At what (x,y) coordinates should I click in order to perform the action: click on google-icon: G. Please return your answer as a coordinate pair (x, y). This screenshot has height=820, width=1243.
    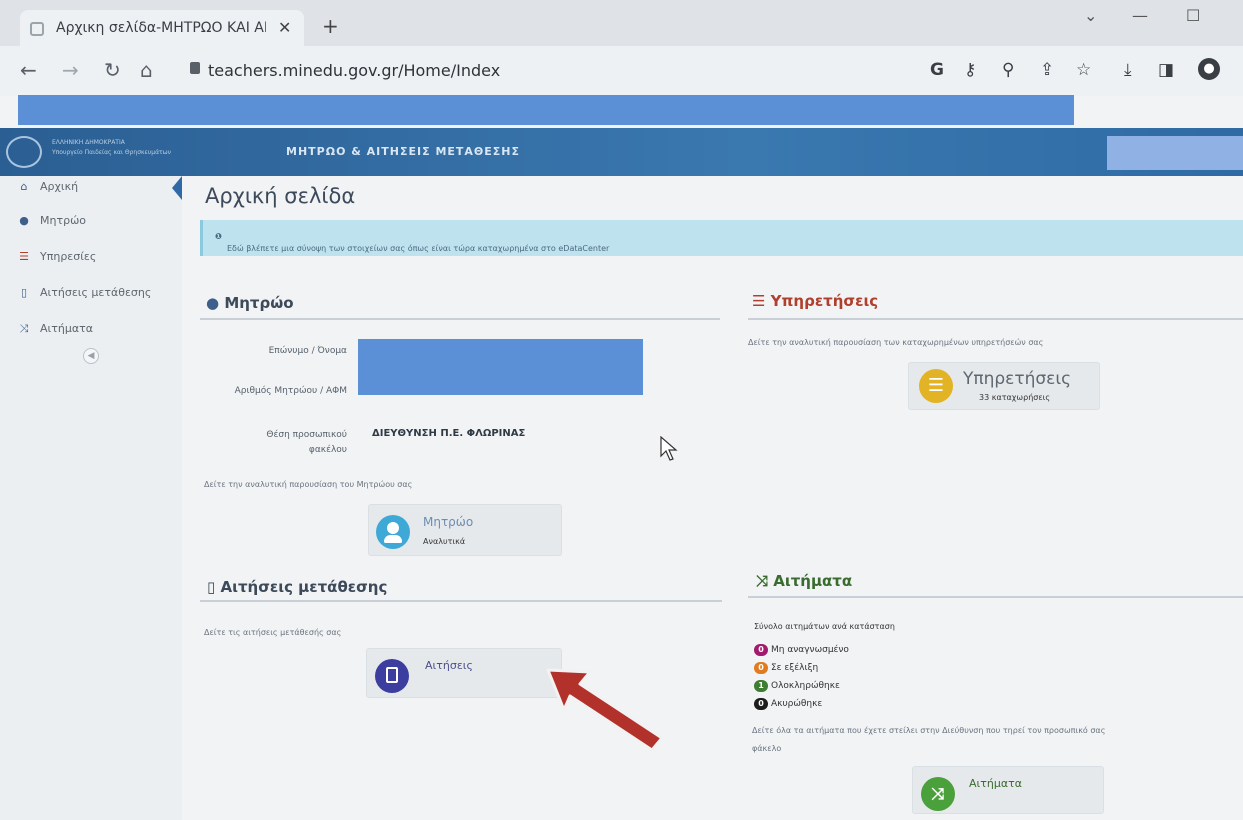
    Looking at the image, I should click on (937, 70).